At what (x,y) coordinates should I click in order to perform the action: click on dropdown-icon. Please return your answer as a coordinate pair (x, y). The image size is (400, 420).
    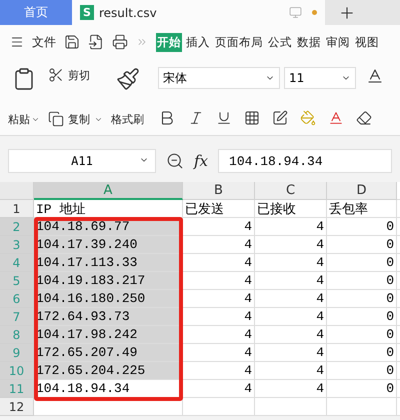
    Looking at the image, I should click on (35, 119).